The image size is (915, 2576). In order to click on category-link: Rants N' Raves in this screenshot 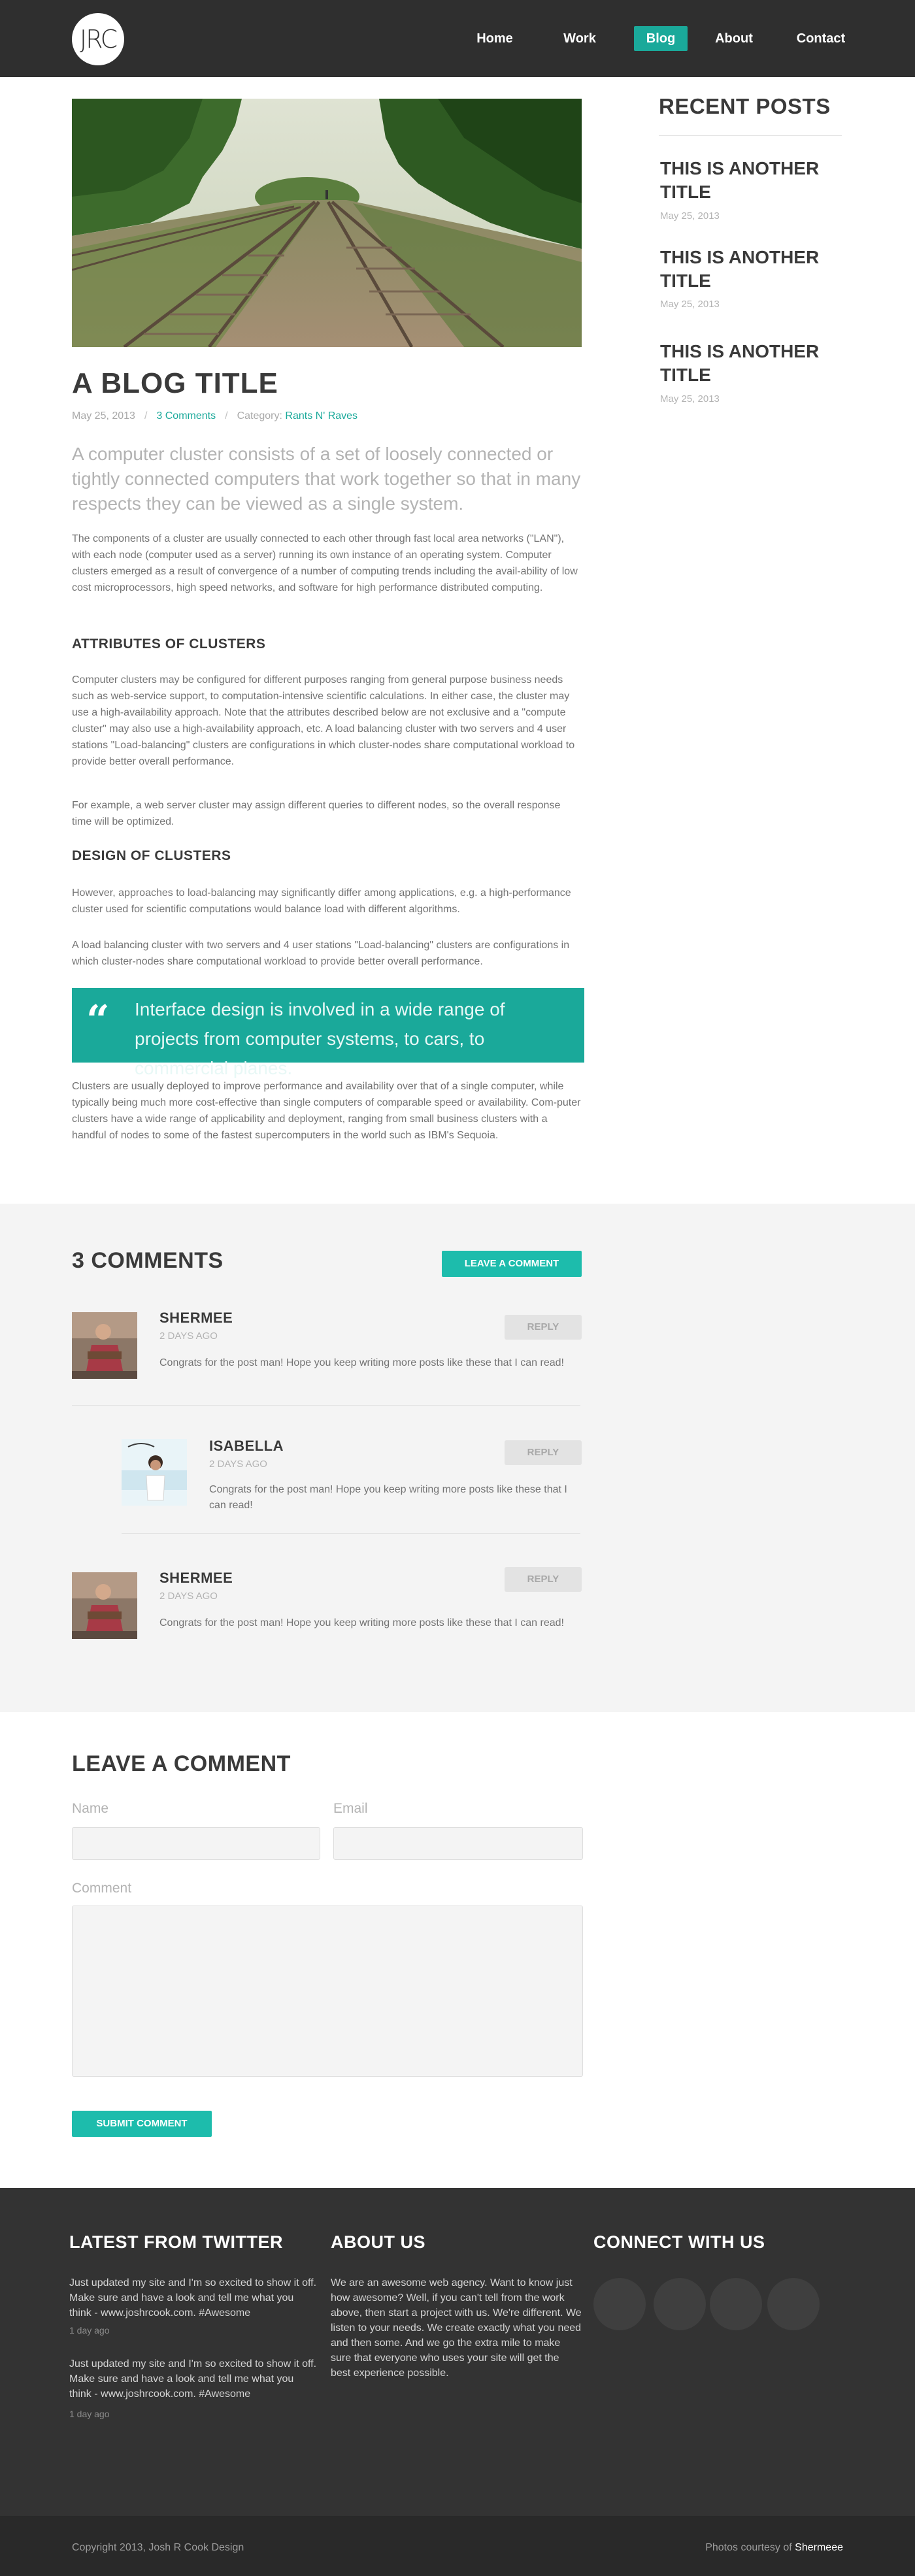, I will do `click(321, 415)`.